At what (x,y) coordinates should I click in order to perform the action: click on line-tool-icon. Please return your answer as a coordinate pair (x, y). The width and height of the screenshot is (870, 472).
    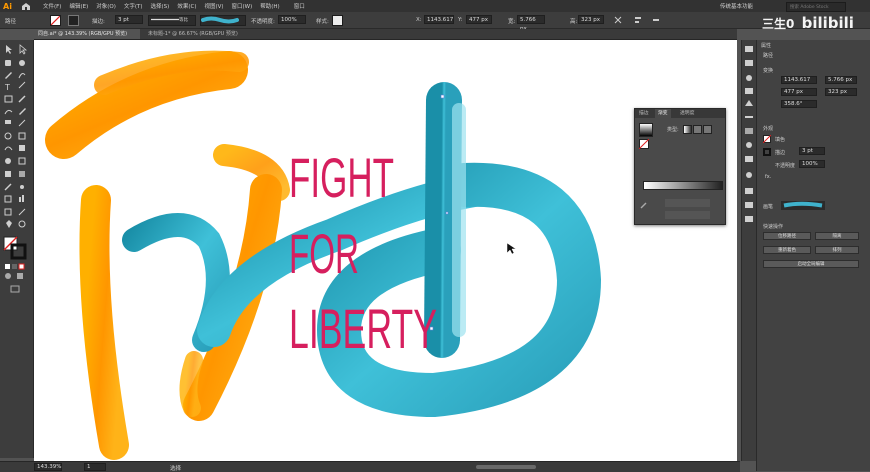
    Looking at the image, I should click on (22, 85).